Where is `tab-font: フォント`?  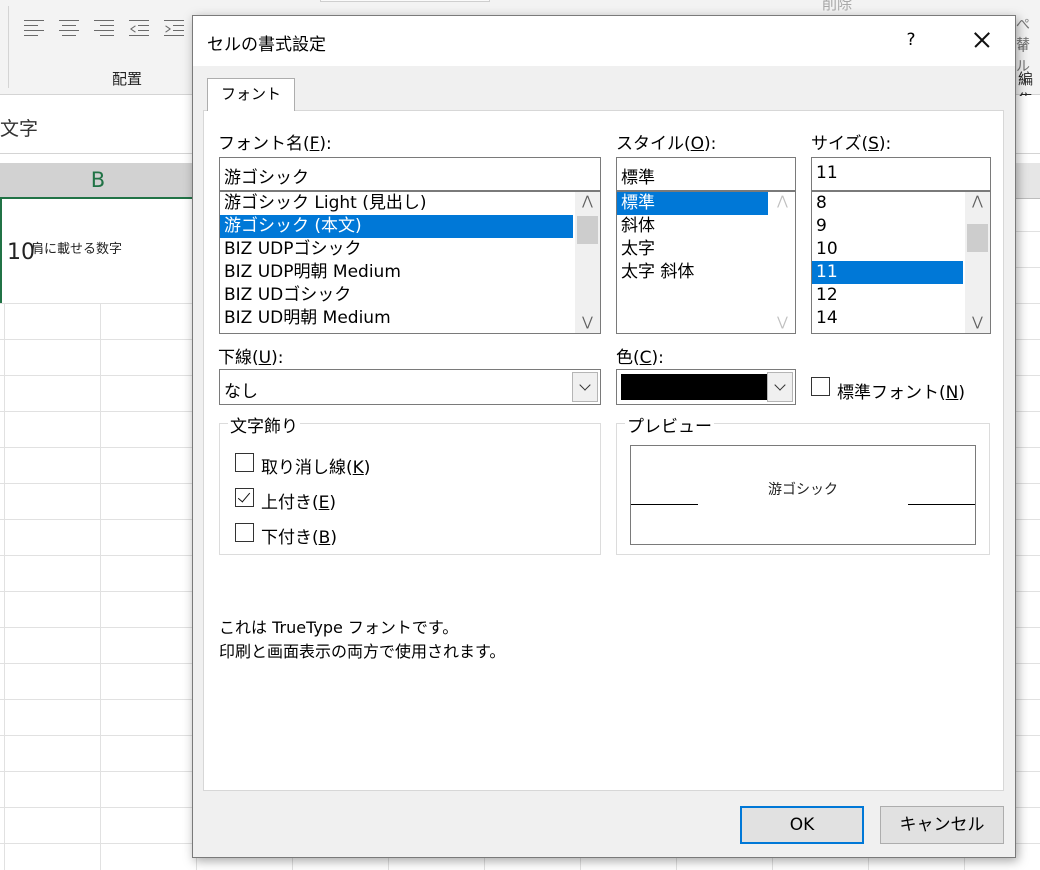 tab-font: フォント is located at coordinates (251, 94).